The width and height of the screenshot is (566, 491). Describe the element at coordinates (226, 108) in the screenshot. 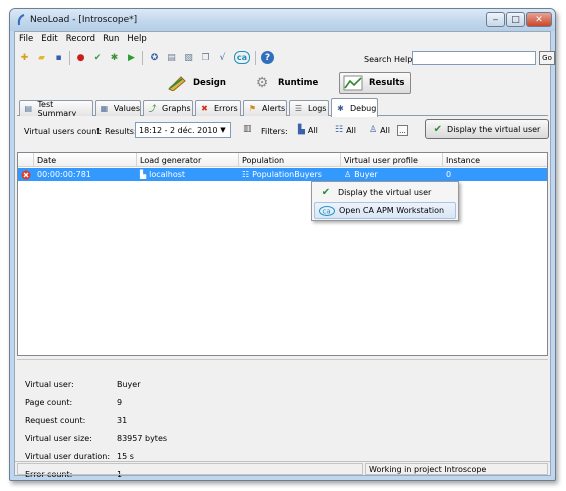

I see `tab-label: Errors` at that location.